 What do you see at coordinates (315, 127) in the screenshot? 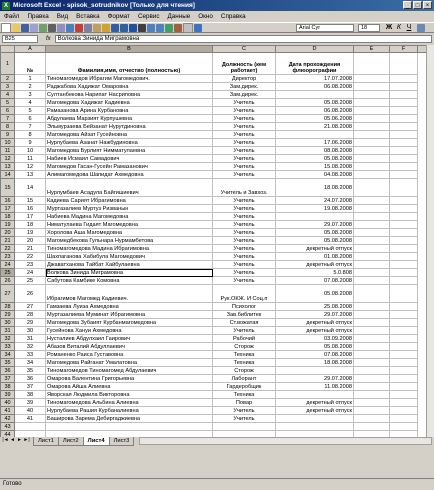
I see `cell-date: 21.08.2008` at bounding box center [315, 127].